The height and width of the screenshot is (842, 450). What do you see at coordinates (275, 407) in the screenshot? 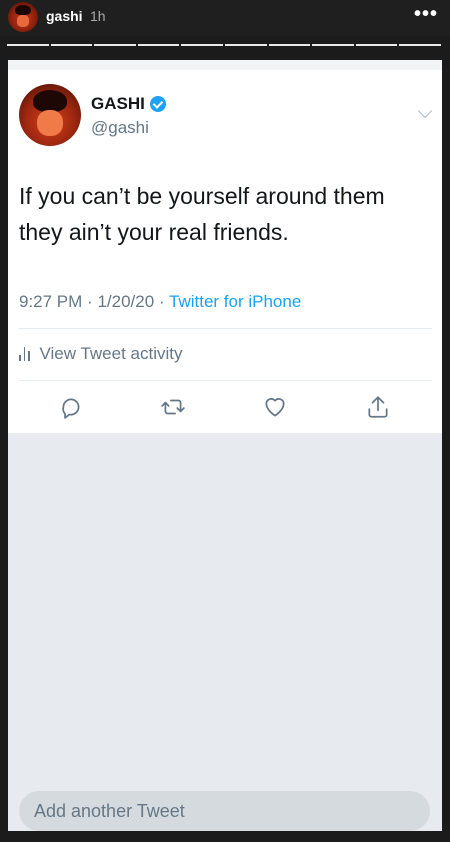
I see `like-icon` at bounding box center [275, 407].